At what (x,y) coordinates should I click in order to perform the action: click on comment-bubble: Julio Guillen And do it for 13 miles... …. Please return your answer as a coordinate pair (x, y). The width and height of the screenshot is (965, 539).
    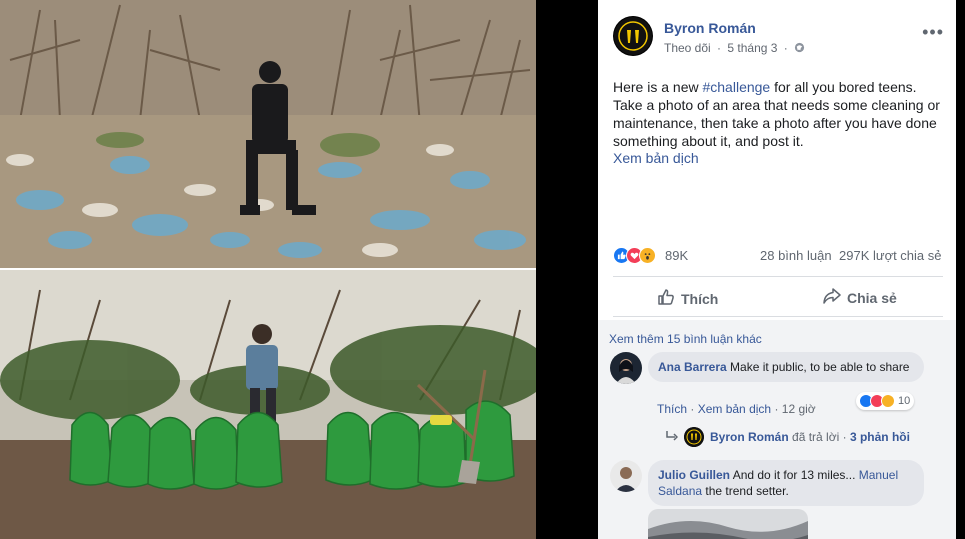
    Looking at the image, I should click on (786, 483).